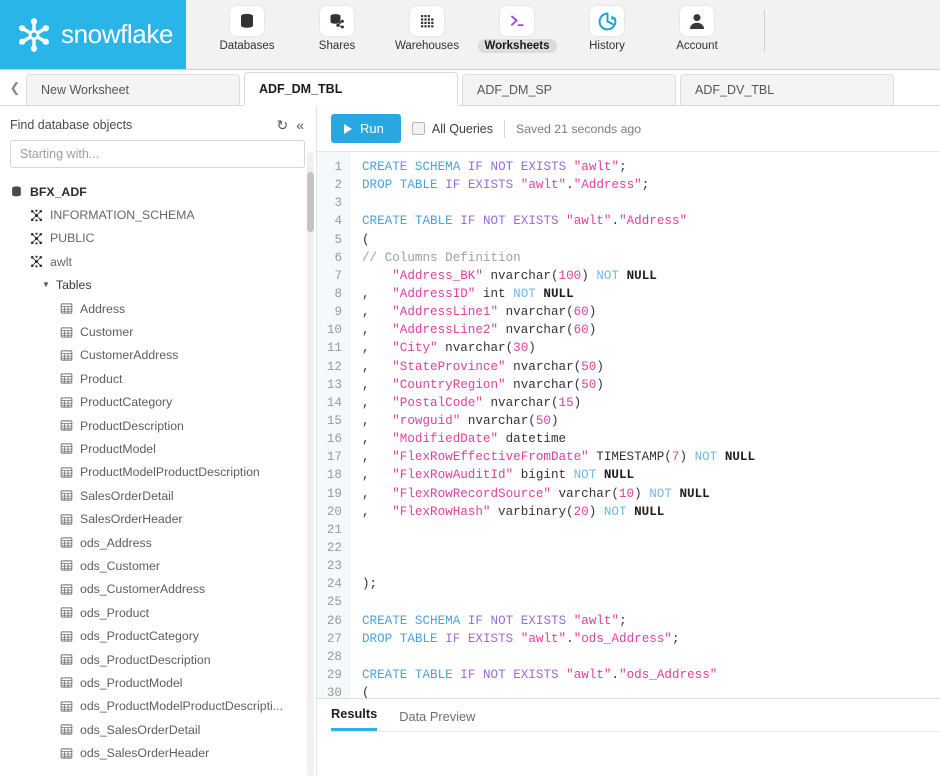 The height and width of the screenshot is (776, 940). I want to click on results-panel: Results Data Preview, so click(628, 737).